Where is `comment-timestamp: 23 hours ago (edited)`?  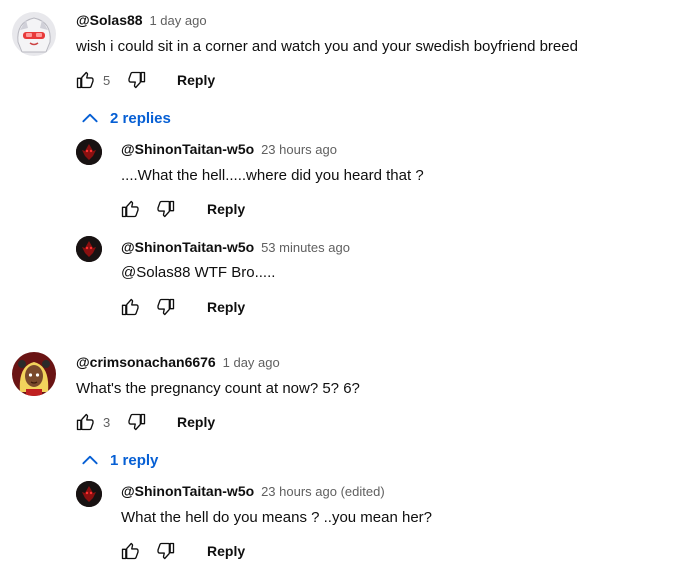
comment-timestamp: 23 hours ago (edited) is located at coordinates (323, 491).